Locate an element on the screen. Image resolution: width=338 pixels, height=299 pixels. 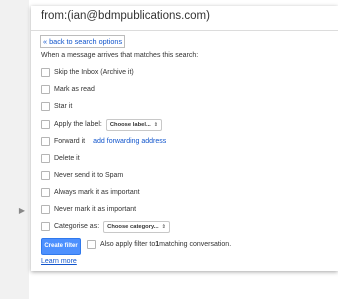
categorise-checkbox is located at coordinates (45, 226).